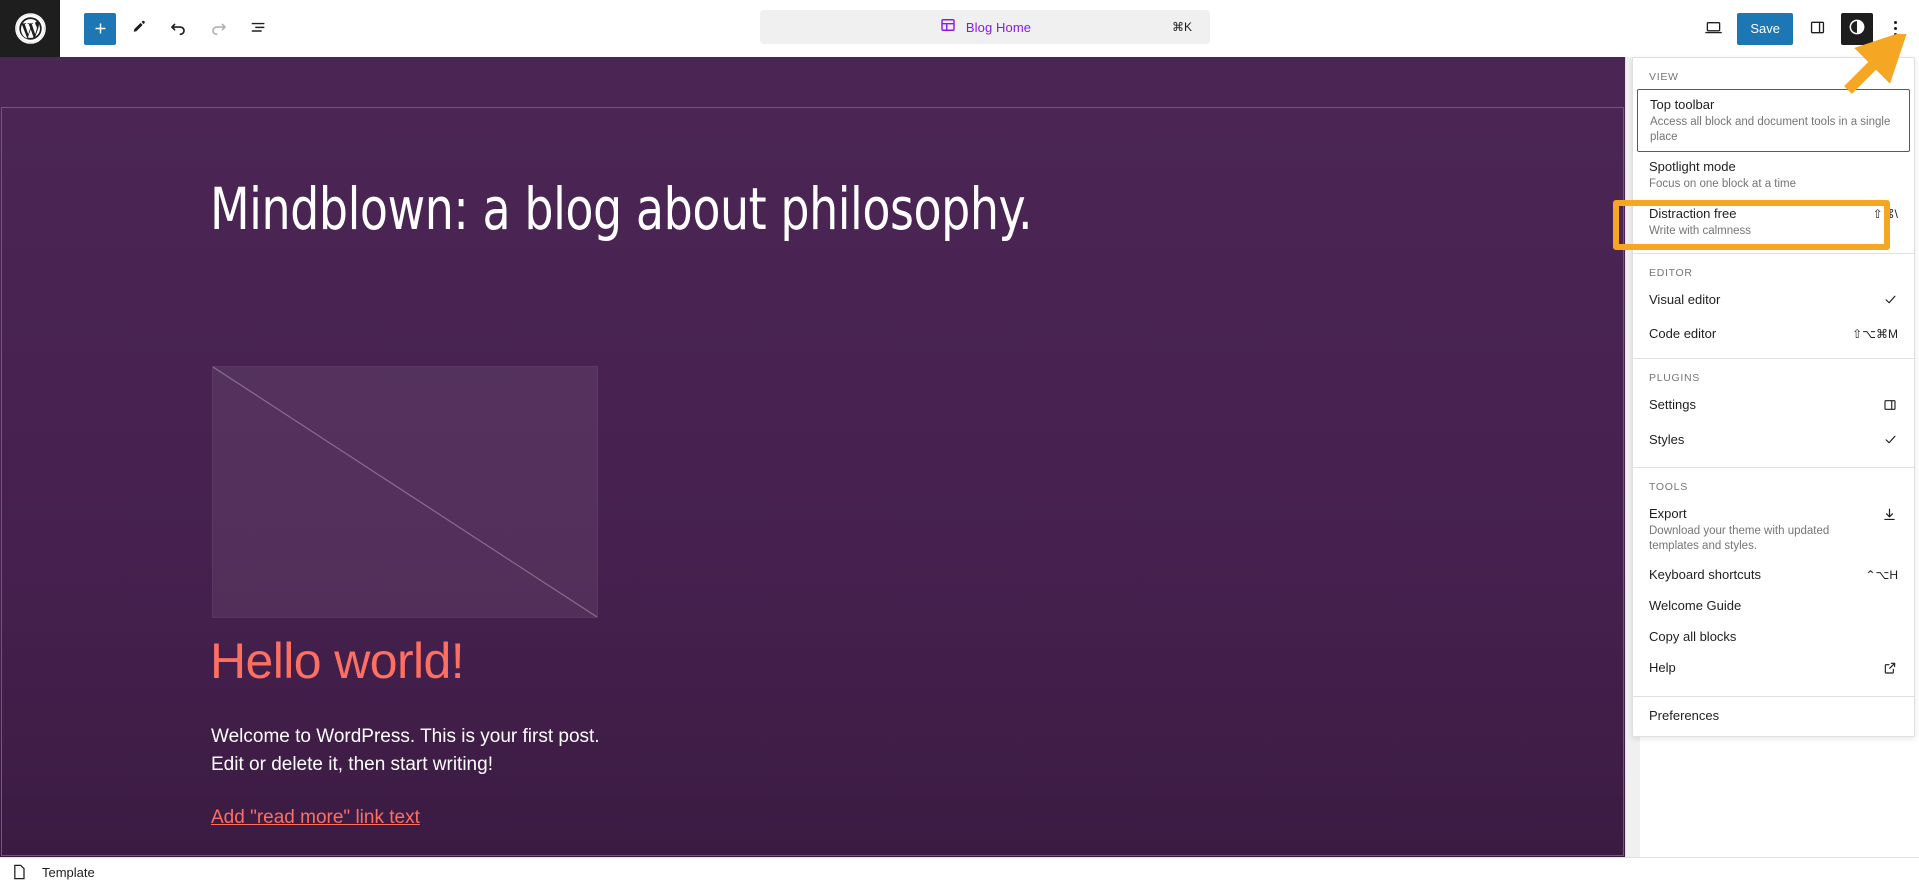 Image resolution: width=1919 pixels, height=886 pixels. I want to click on undo-arrow-icon, so click(178, 29).